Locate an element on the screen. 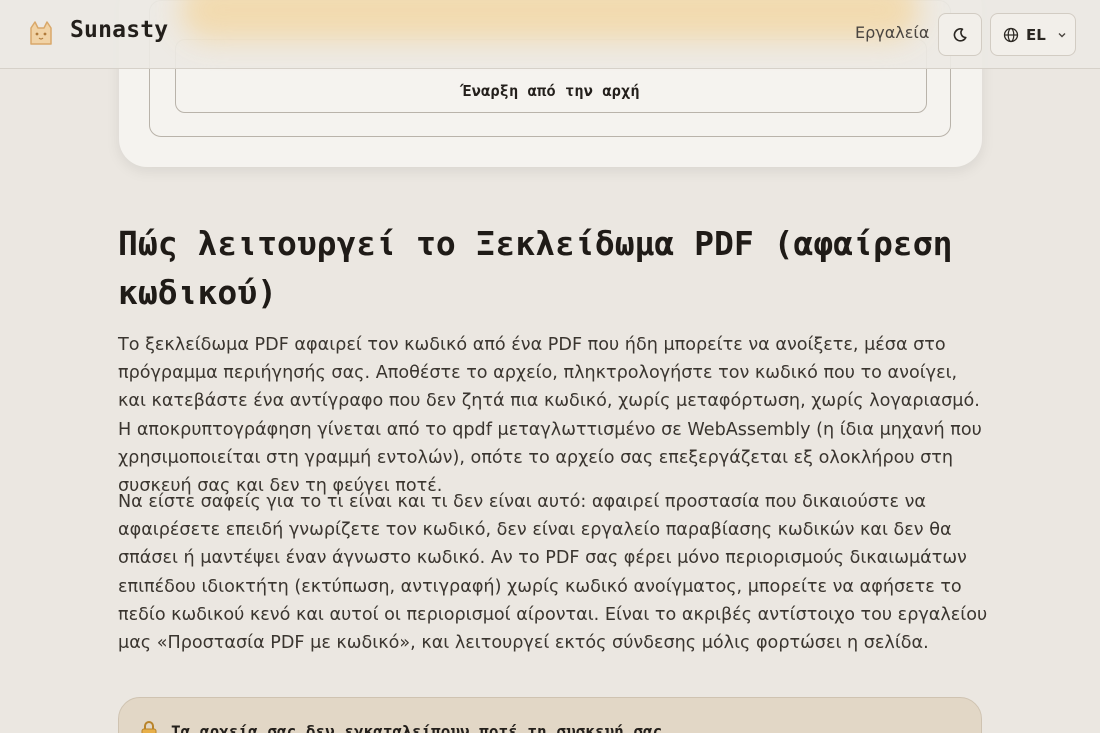 This screenshot has width=1100, height=733. brand-name: Sunasty is located at coordinates (119, 30).